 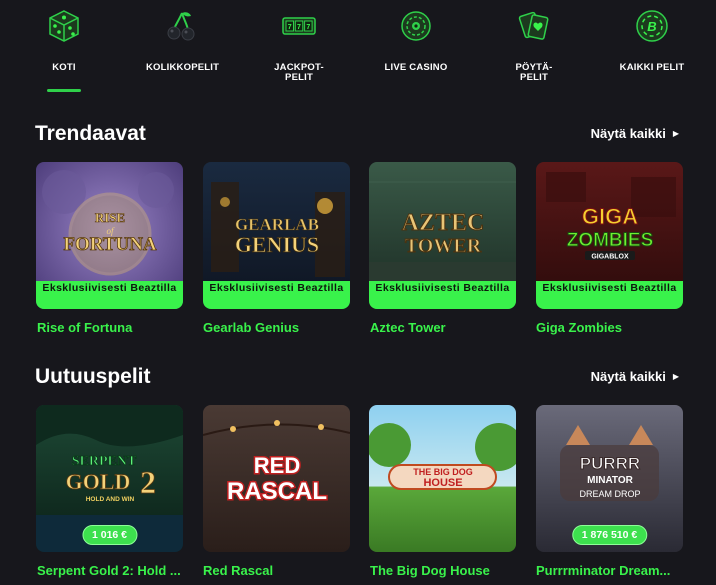 What do you see at coordinates (445, 570) in the screenshot?
I see `game-title: The Big Dog House` at bounding box center [445, 570].